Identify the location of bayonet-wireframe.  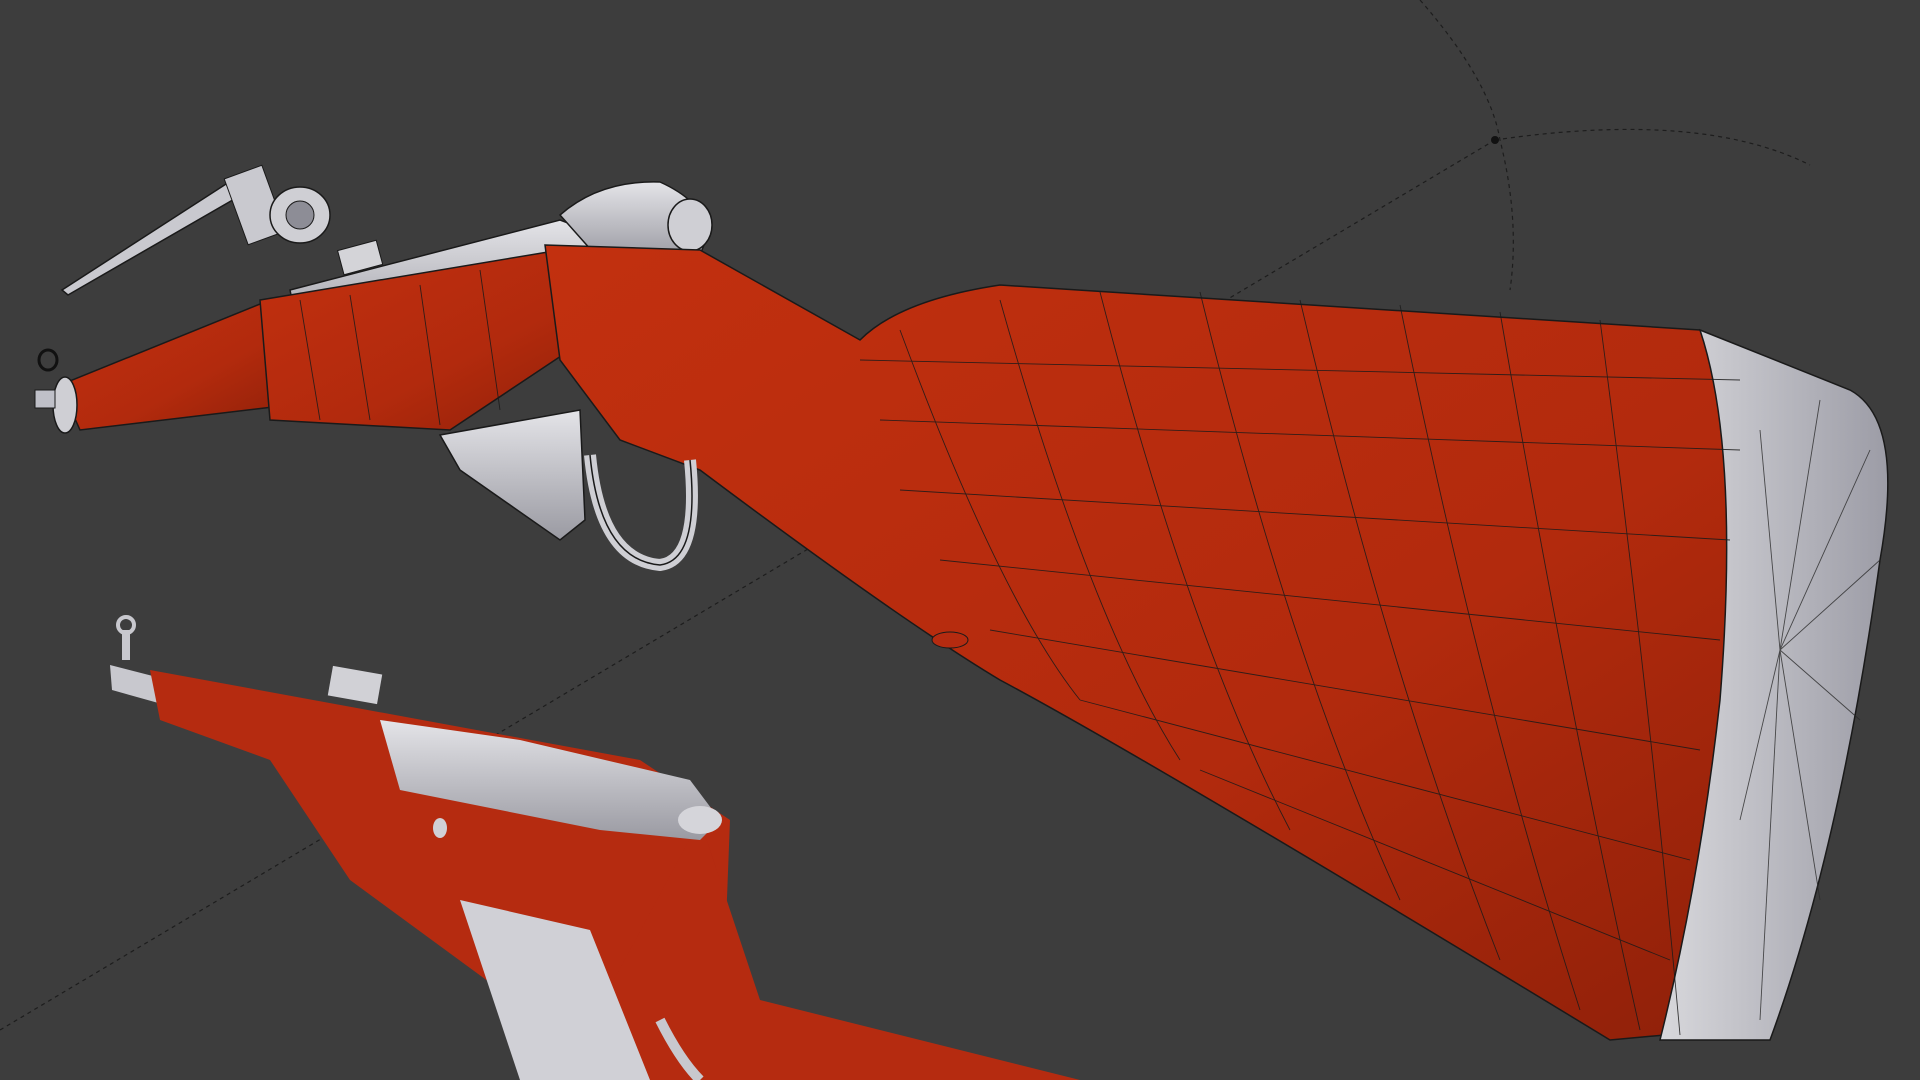
(195, 230).